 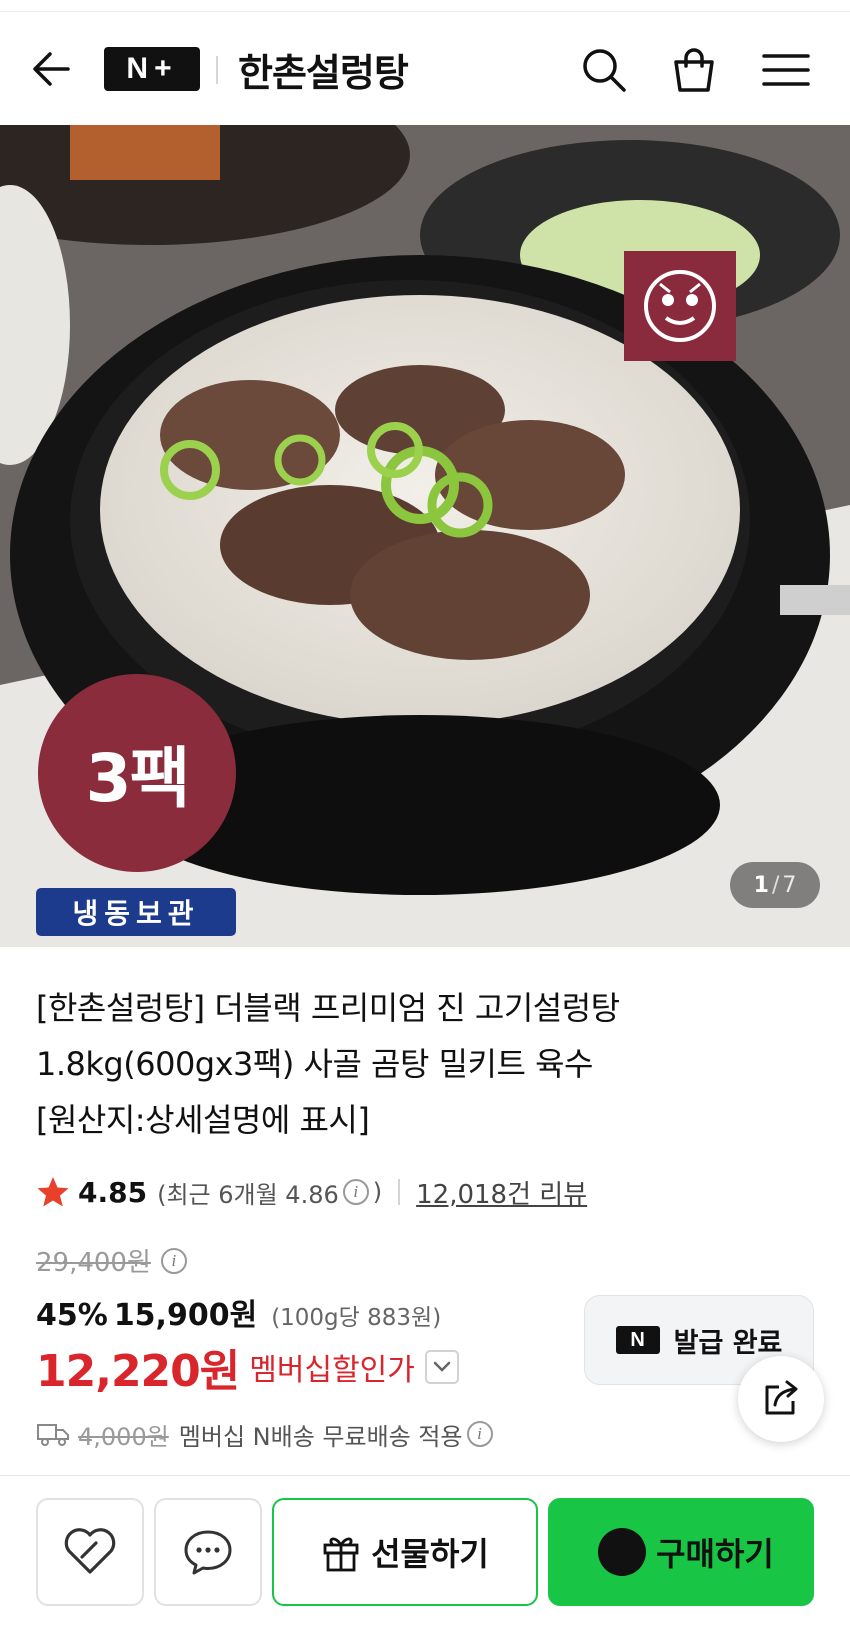 I want to click on chat-bubble-icon, so click(x=208, y=1552).